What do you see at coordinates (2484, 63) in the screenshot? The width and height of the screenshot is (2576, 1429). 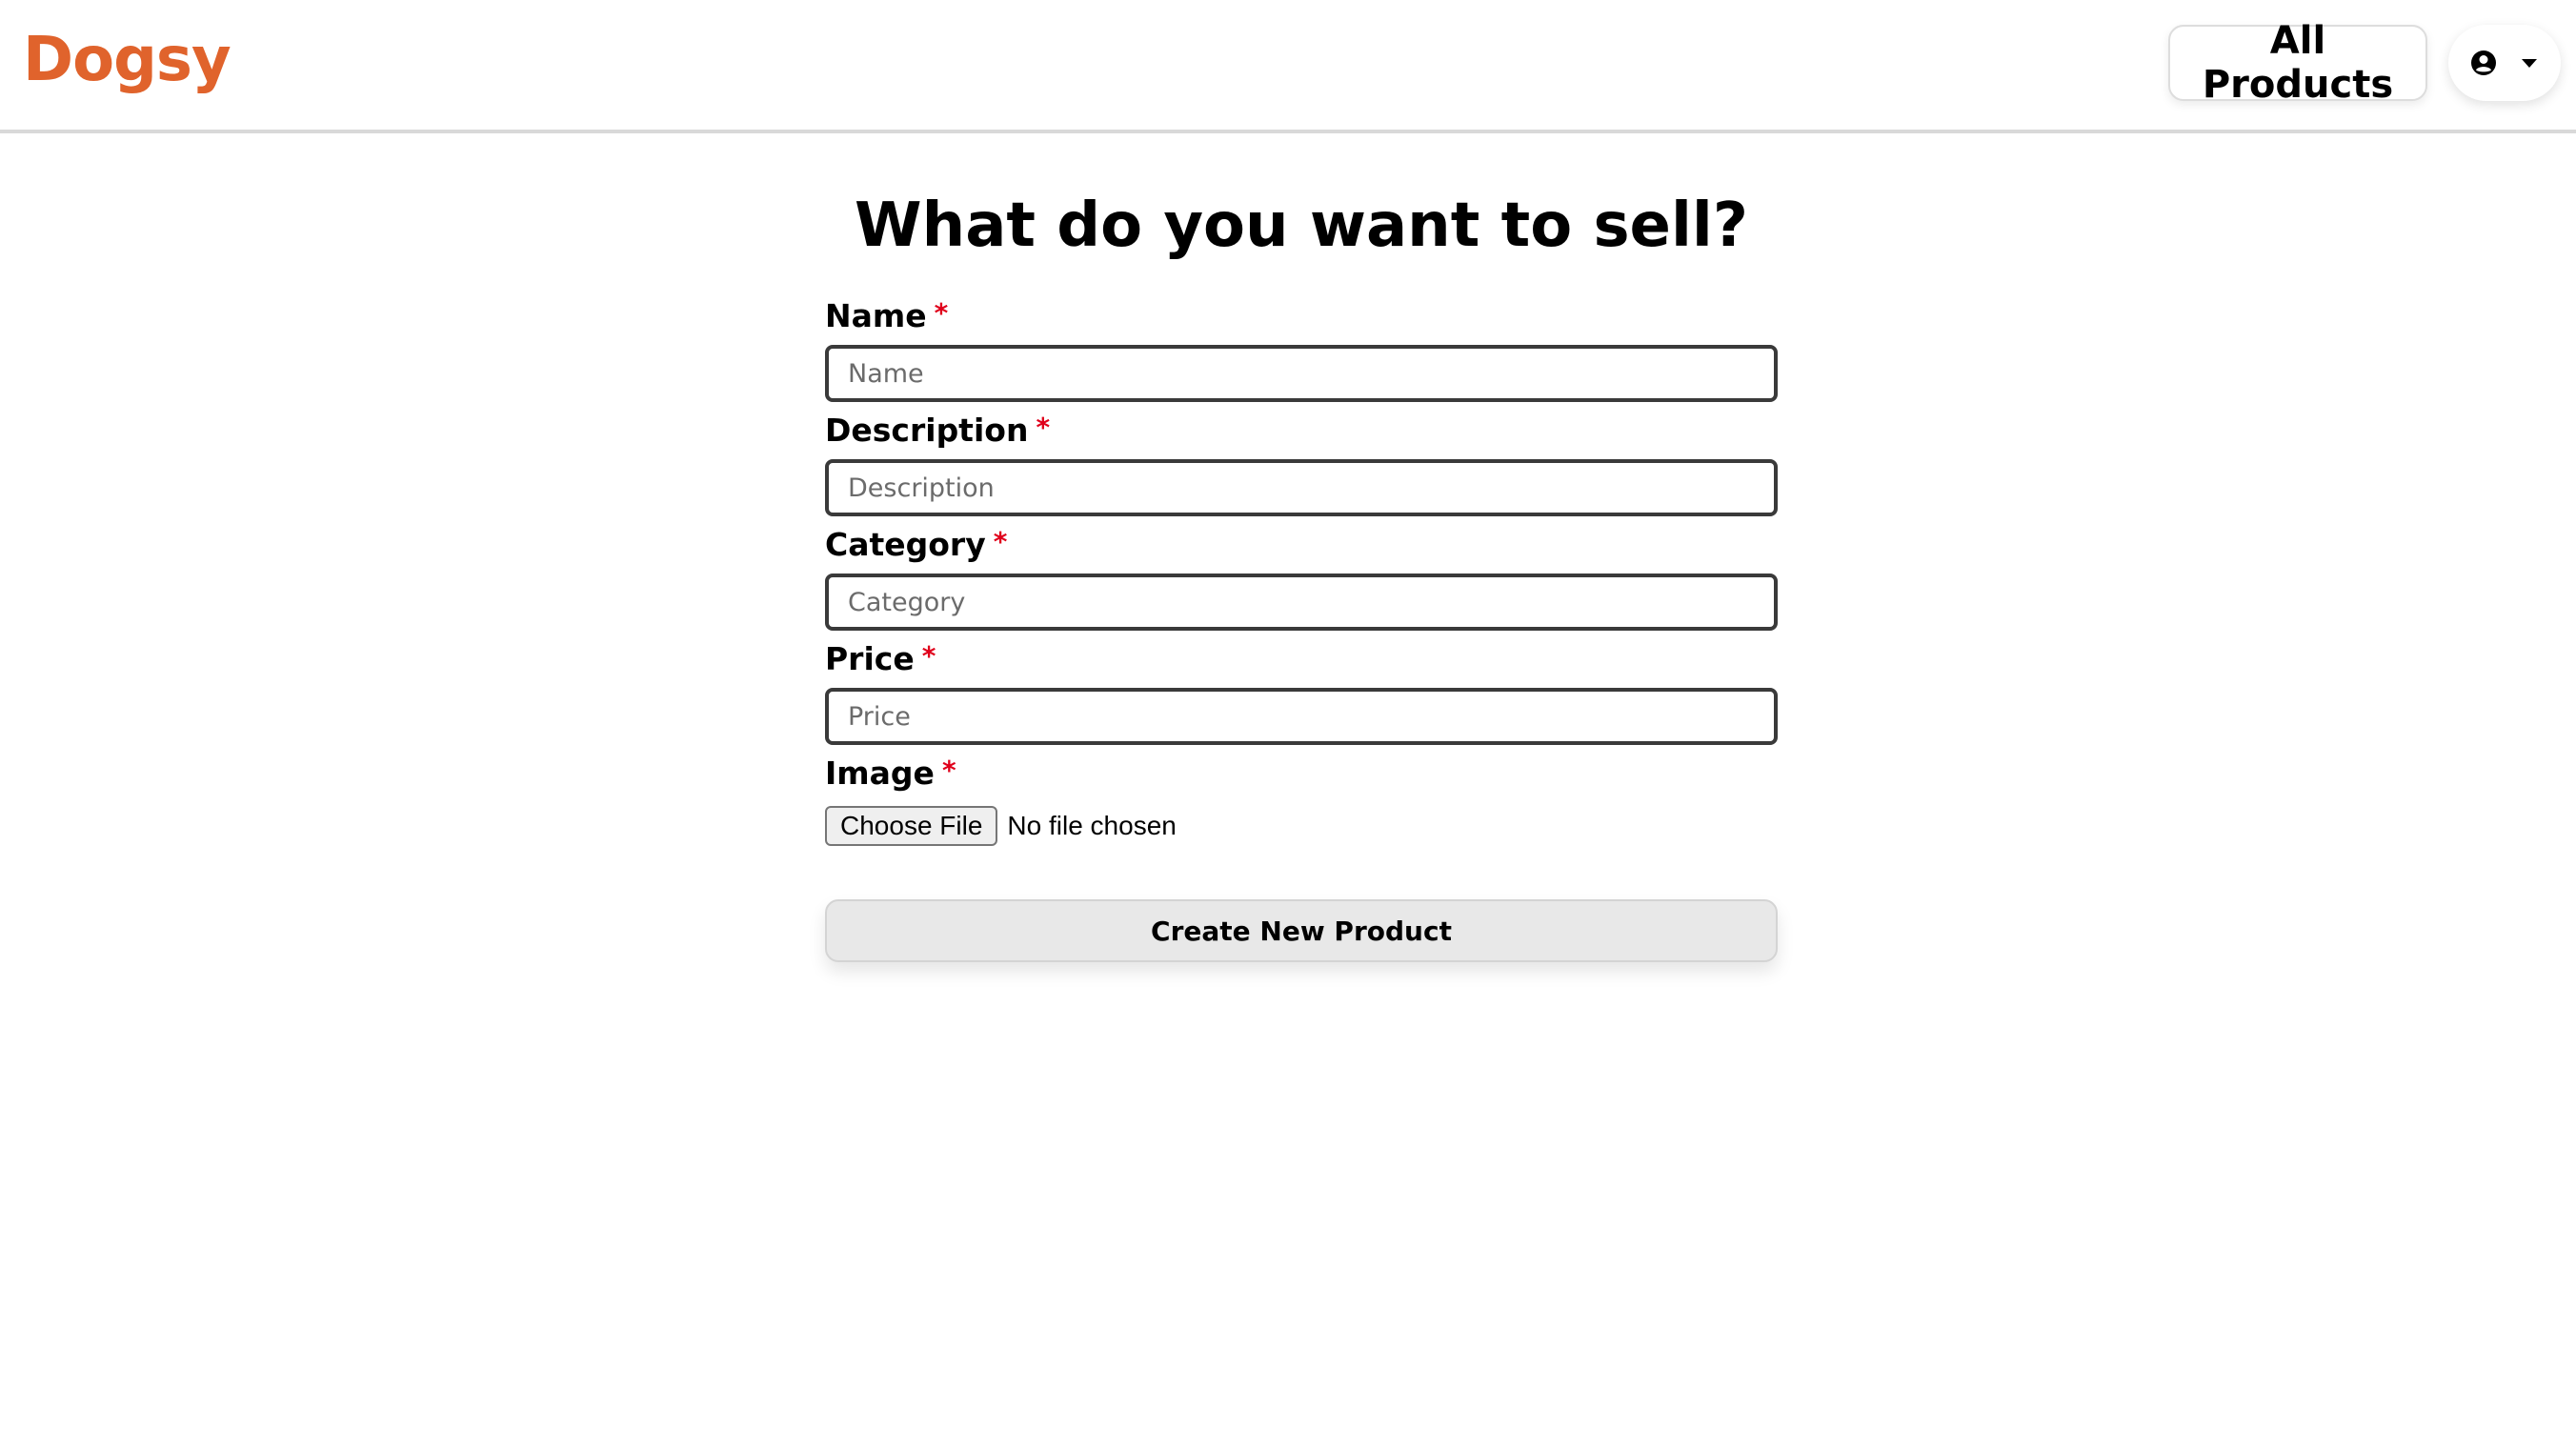 I see `user-circle-icon` at bounding box center [2484, 63].